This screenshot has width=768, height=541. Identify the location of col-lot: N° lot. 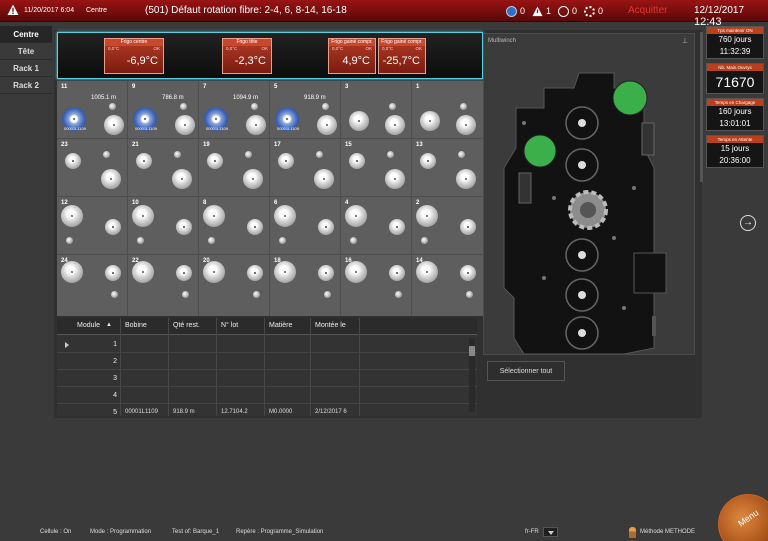
(229, 325).